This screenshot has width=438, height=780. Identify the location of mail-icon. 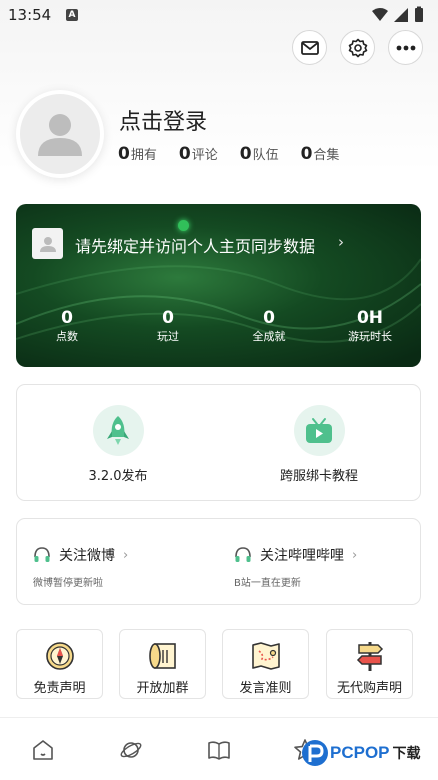
(309, 47).